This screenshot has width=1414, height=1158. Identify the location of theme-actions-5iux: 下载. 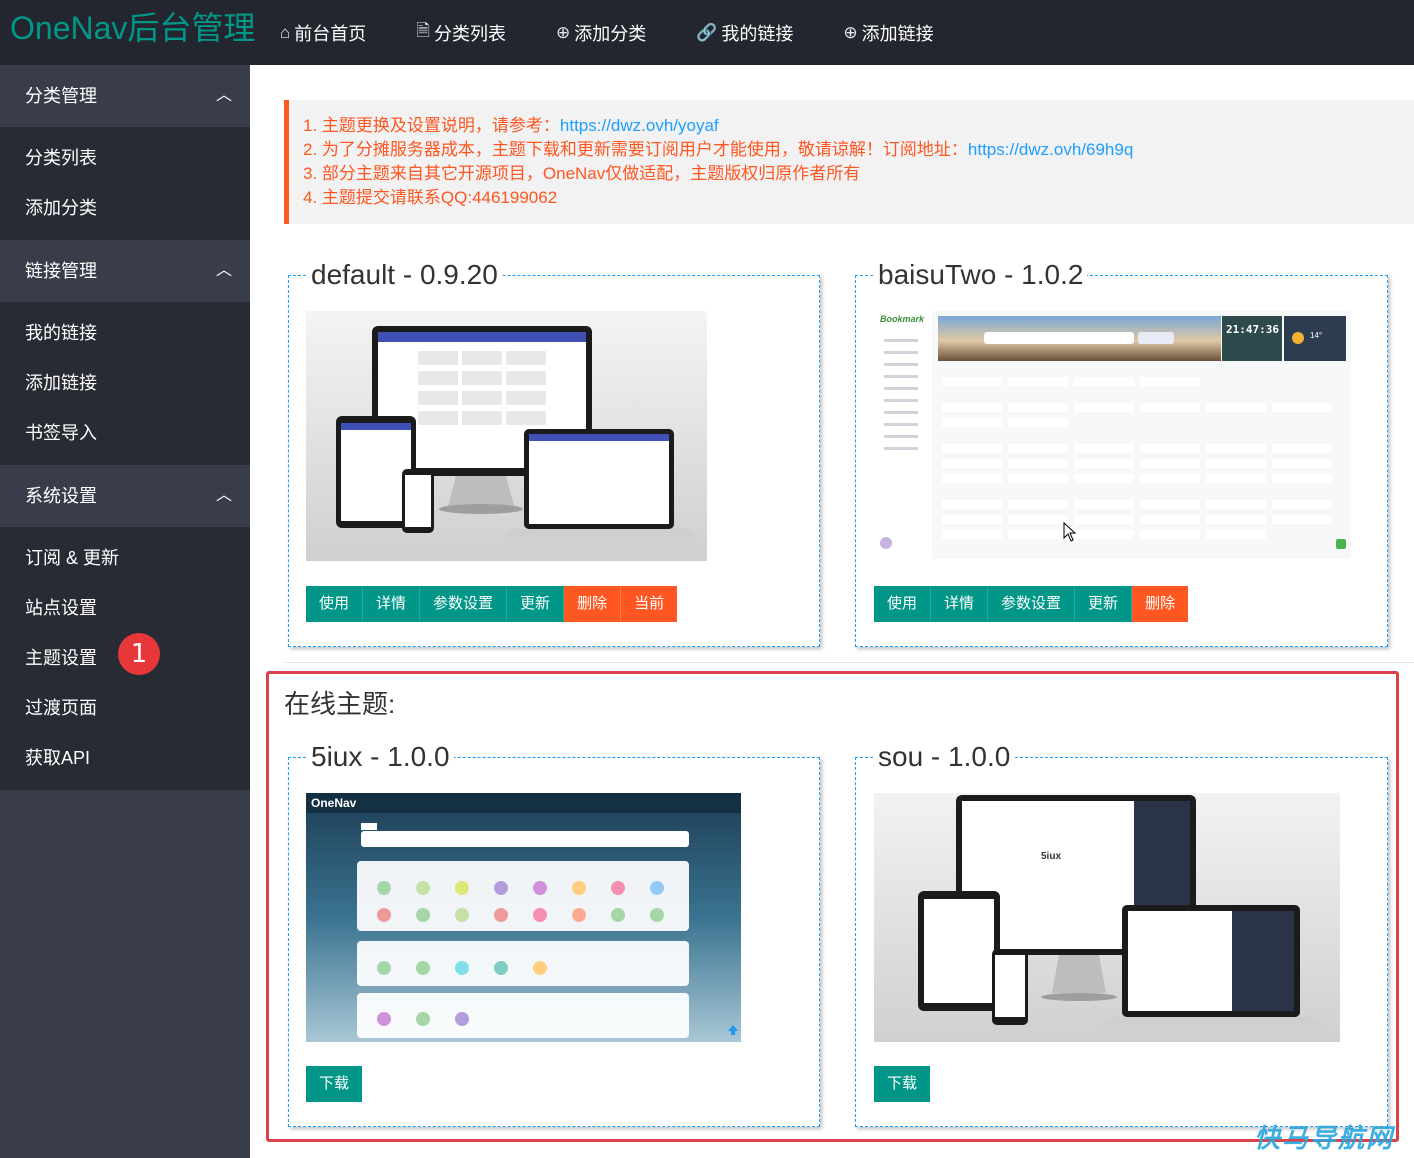
(334, 1084).